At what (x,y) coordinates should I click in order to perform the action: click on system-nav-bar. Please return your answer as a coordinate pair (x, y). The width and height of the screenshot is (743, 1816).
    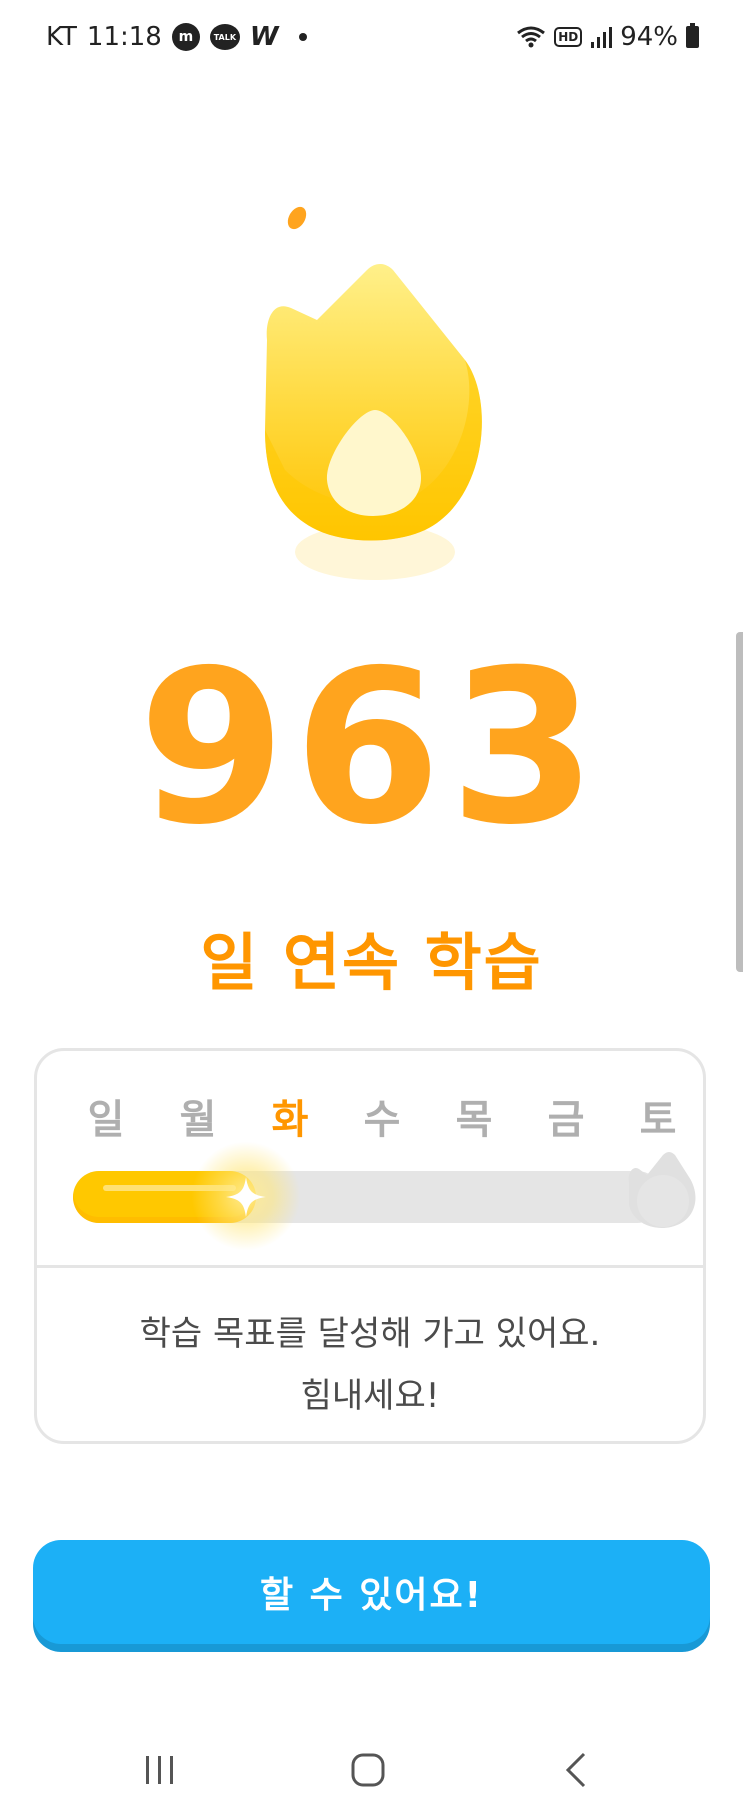
    Looking at the image, I should click on (371, 1773).